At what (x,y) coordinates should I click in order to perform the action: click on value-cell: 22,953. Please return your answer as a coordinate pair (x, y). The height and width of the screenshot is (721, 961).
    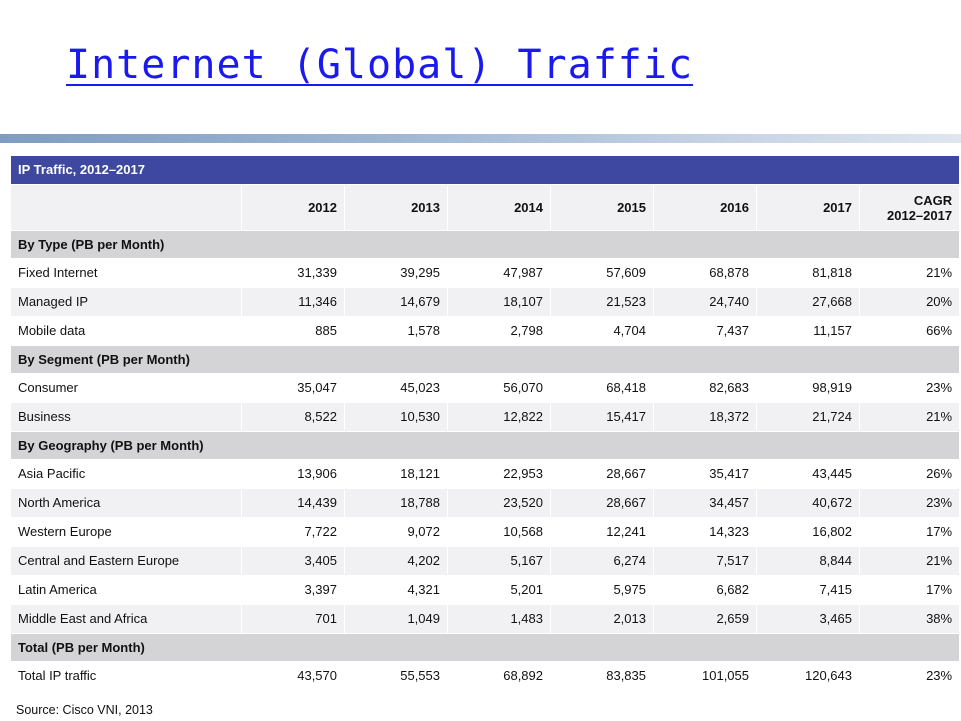
    Looking at the image, I should click on (499, 474).